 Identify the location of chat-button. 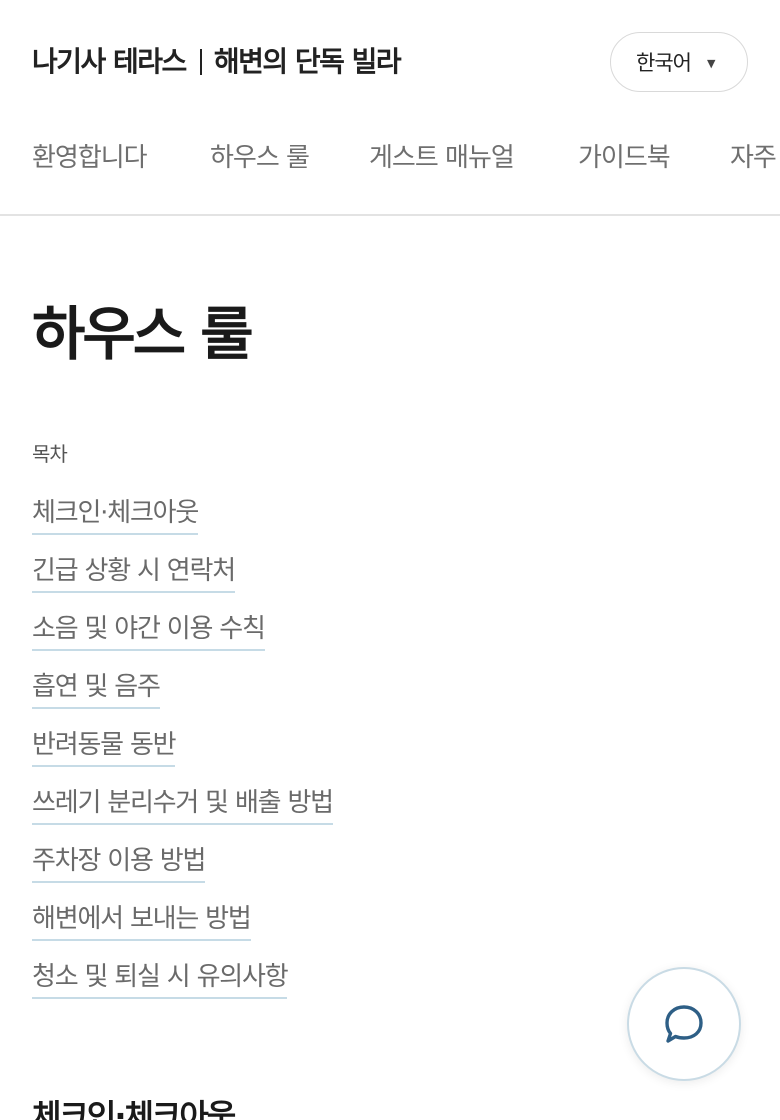
(684, 1024).